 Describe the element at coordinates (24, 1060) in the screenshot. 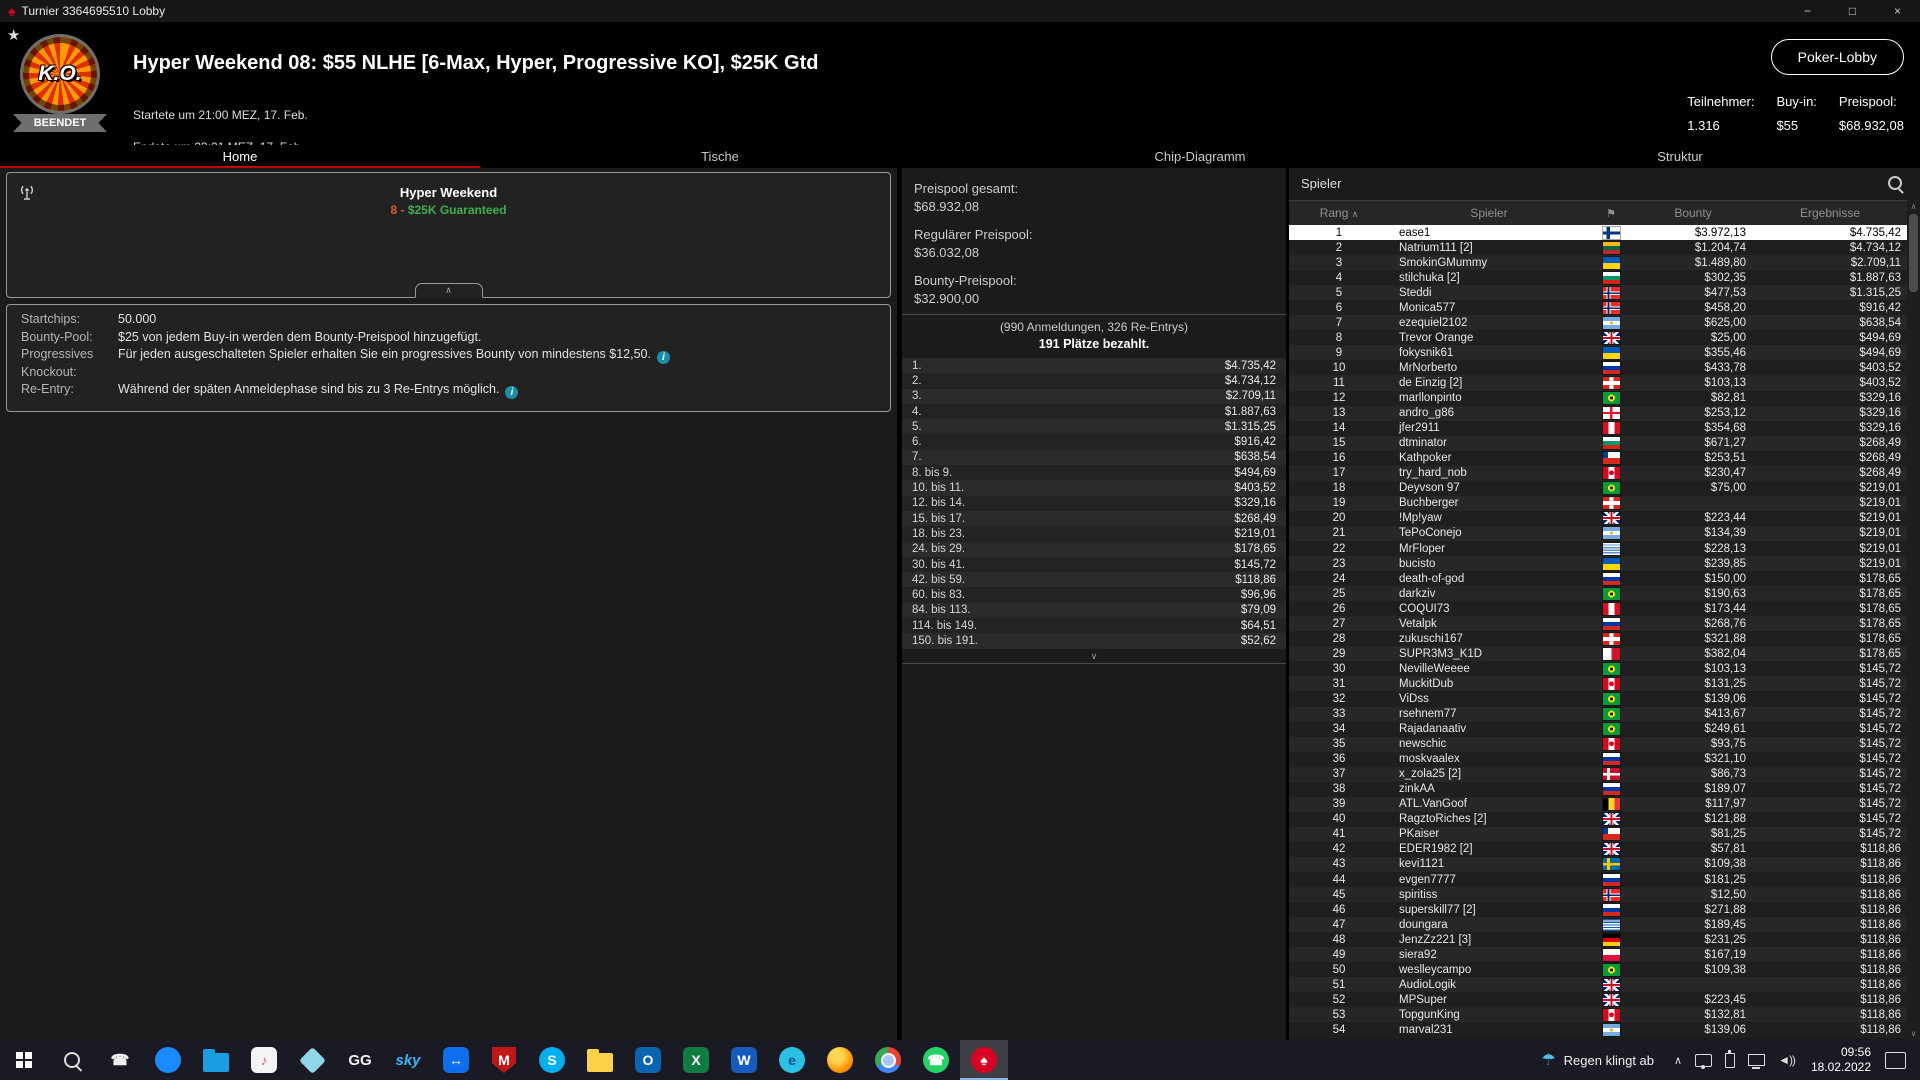

I see `start-button` at that location.